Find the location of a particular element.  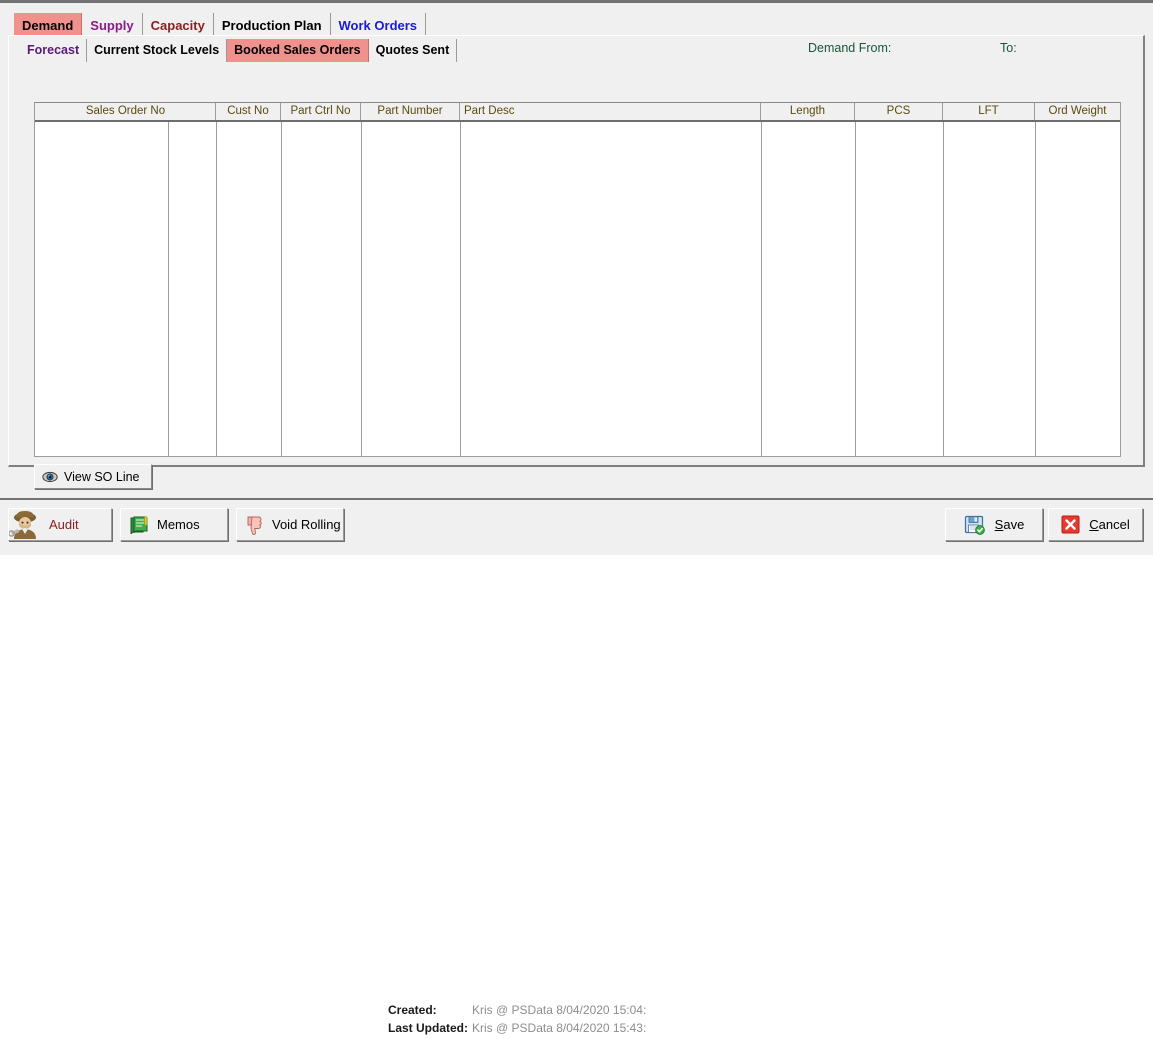

tab-capacity-label: Capacity is located at coordinates (177, 25).